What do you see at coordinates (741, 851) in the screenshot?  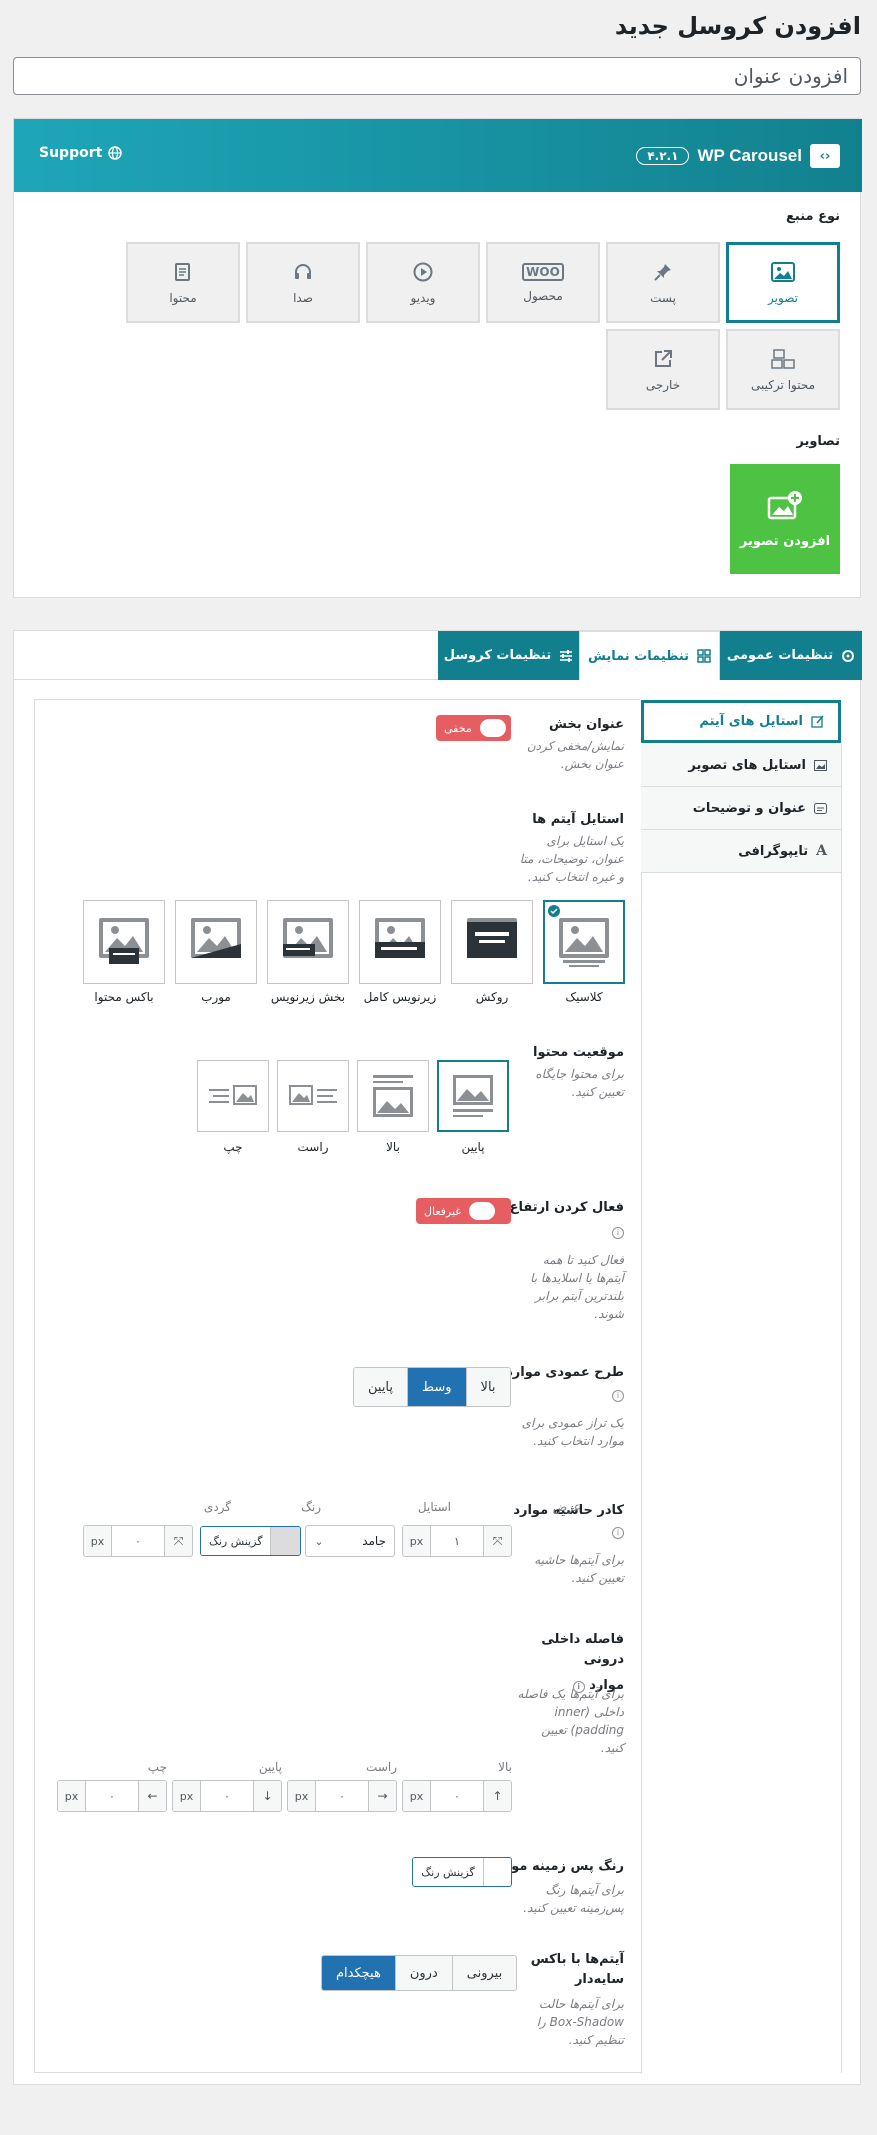 I see `sidebar-item-typography: تایپوگرافی A` at bounding box center [741, 851].